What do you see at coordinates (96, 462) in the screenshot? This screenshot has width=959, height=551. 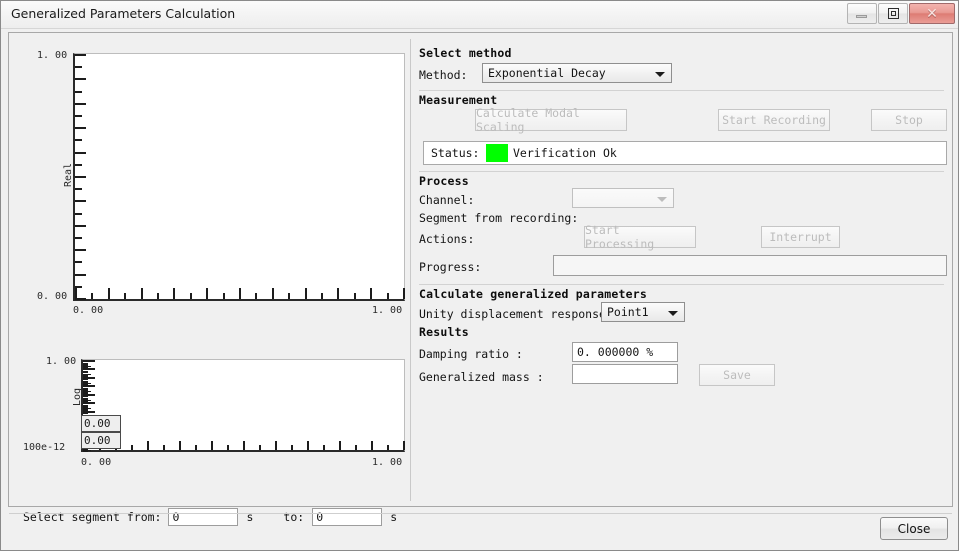 I see `log-chart-x-min-label: 0. 00` at bounding box center [96, 462].